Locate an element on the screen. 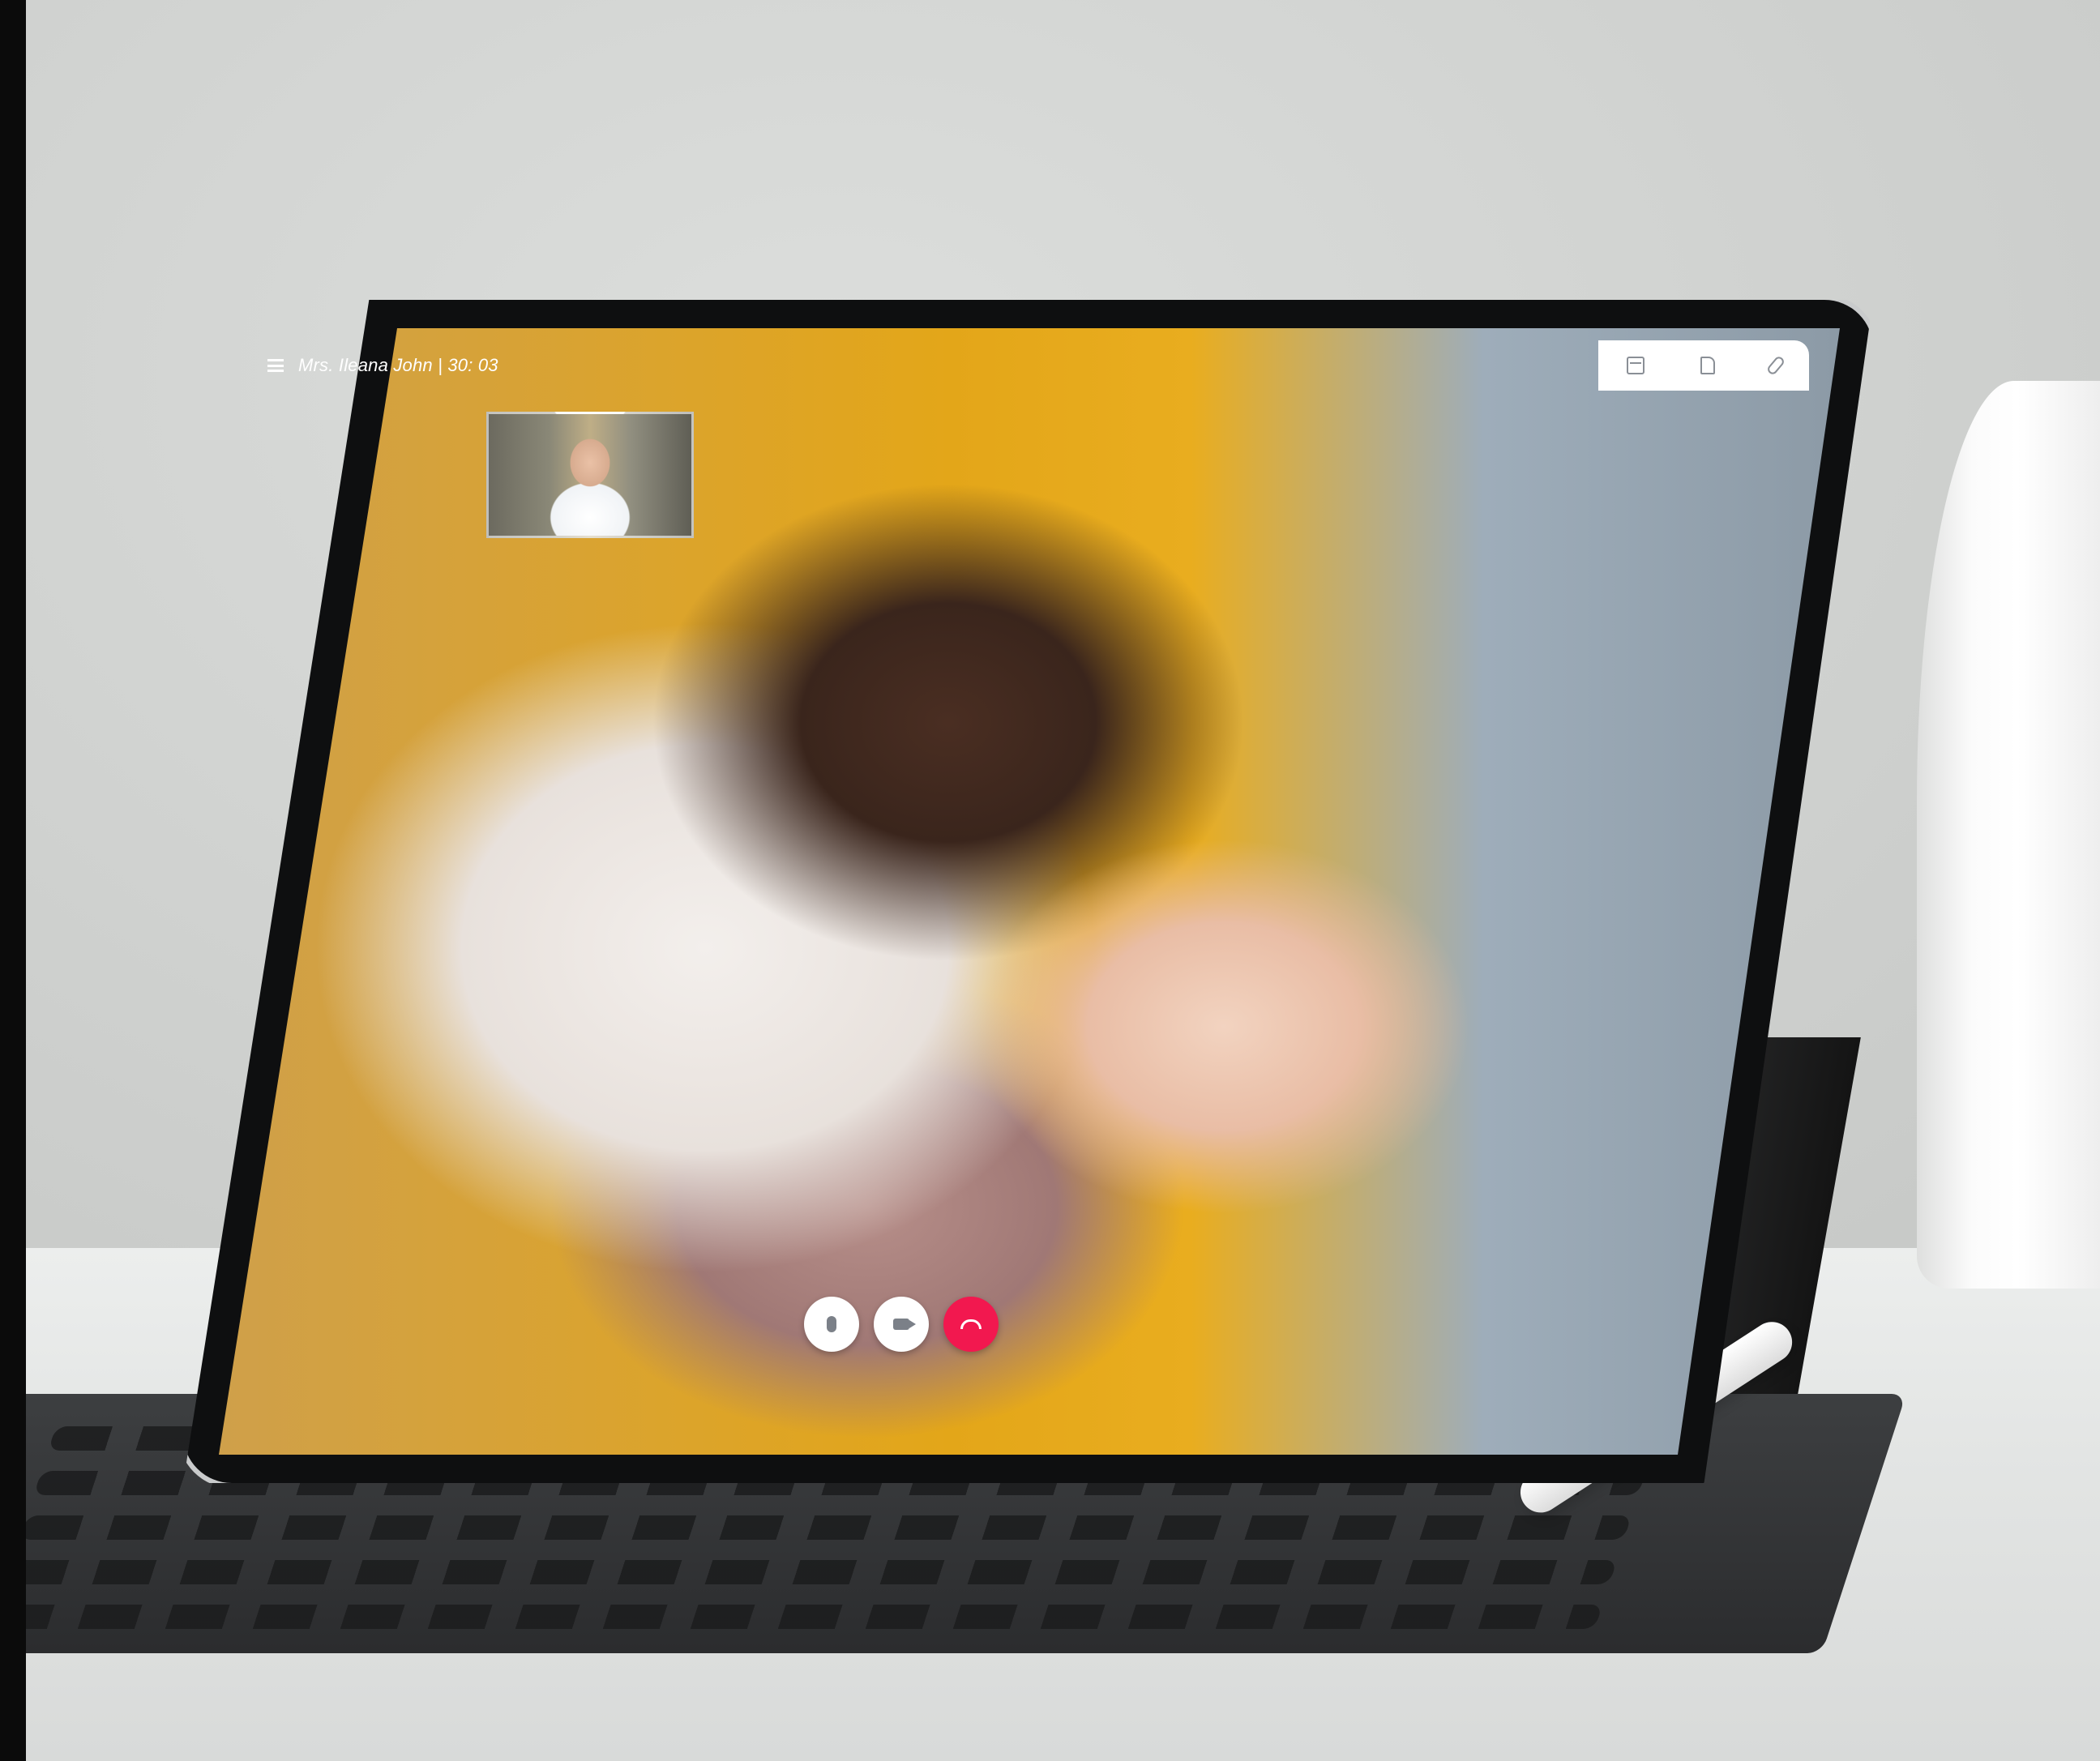 The image size is (2100, 1761). call-controls is located at coordinates (901, 1324).